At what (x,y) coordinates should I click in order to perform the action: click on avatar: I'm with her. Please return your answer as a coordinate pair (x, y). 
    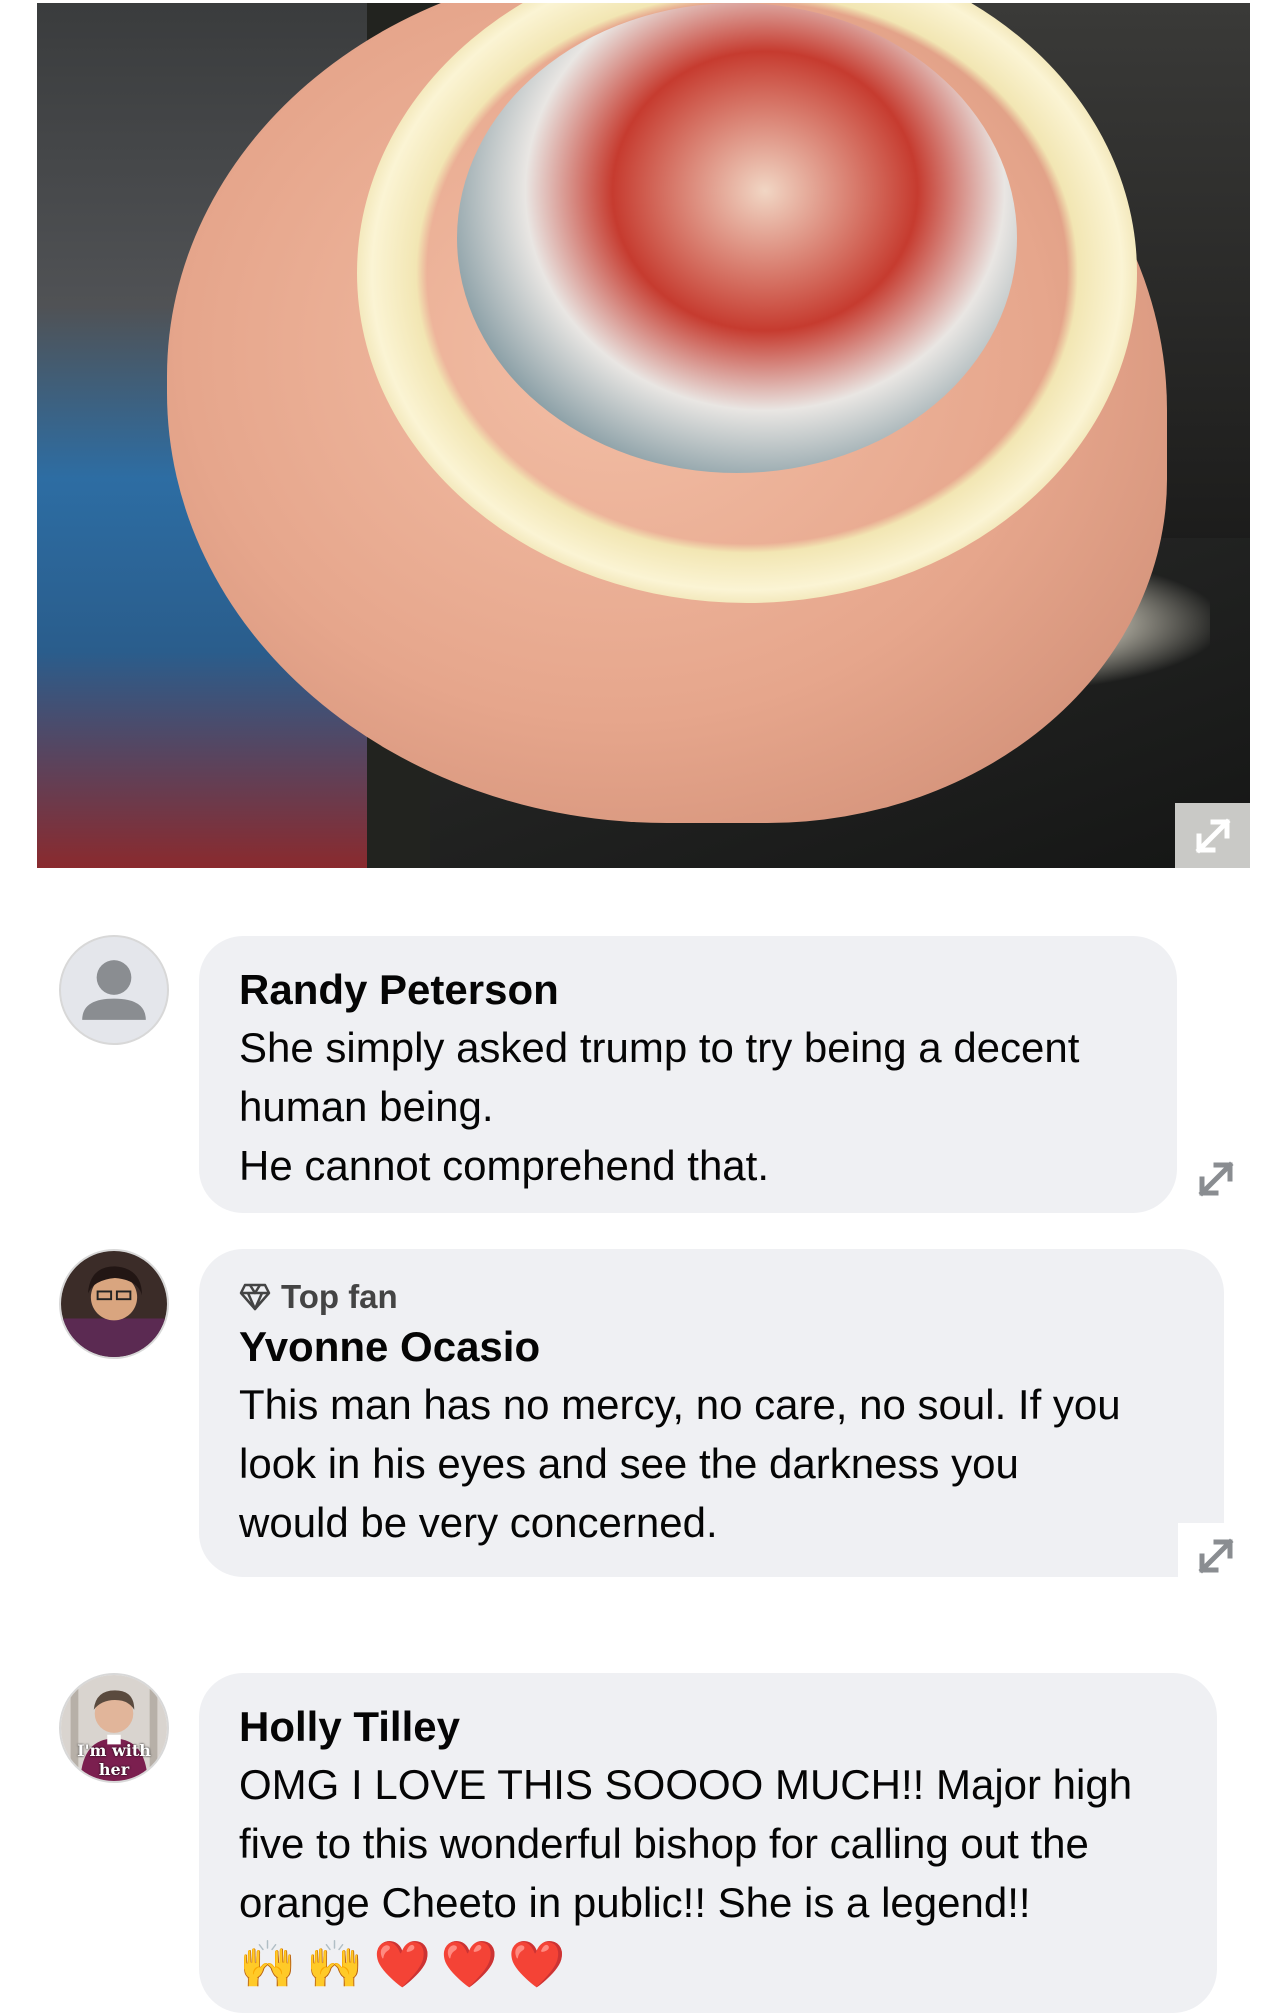
    Looking at the image, I should click on (114, 1728).